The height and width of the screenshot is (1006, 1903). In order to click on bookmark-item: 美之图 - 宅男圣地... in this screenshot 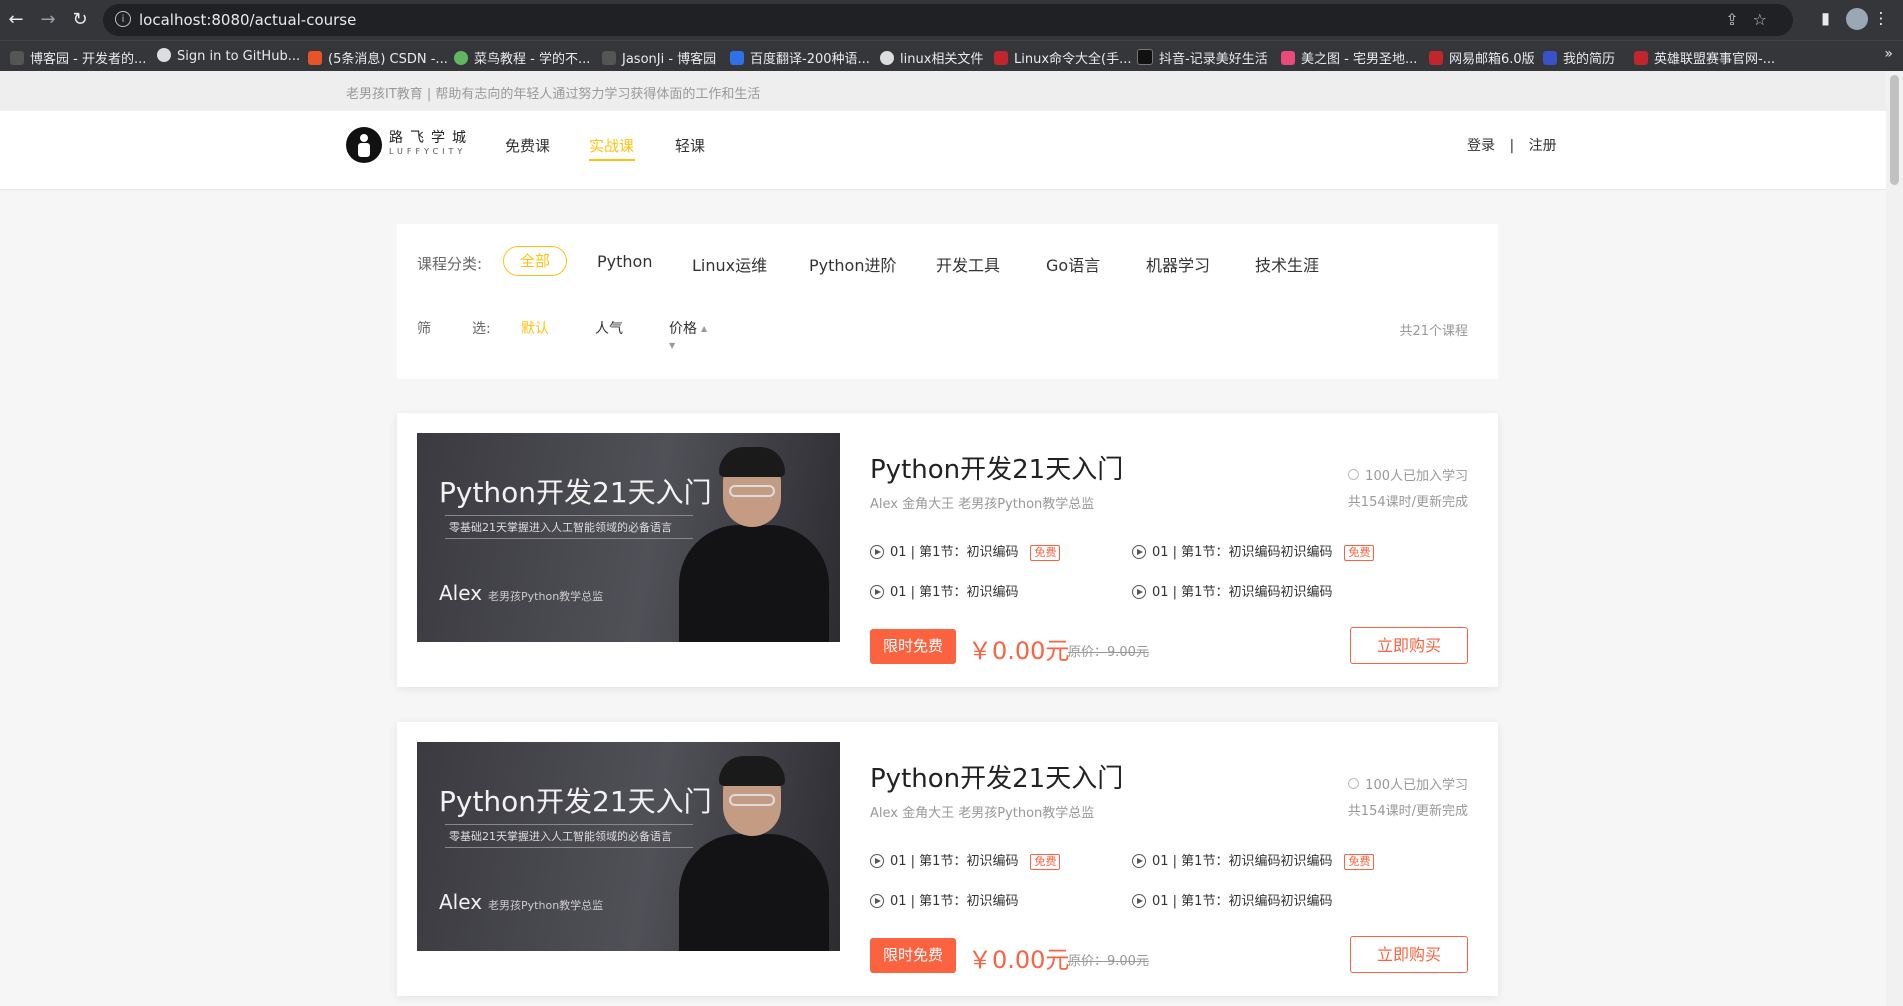, I will do `click(1349, 57)`.